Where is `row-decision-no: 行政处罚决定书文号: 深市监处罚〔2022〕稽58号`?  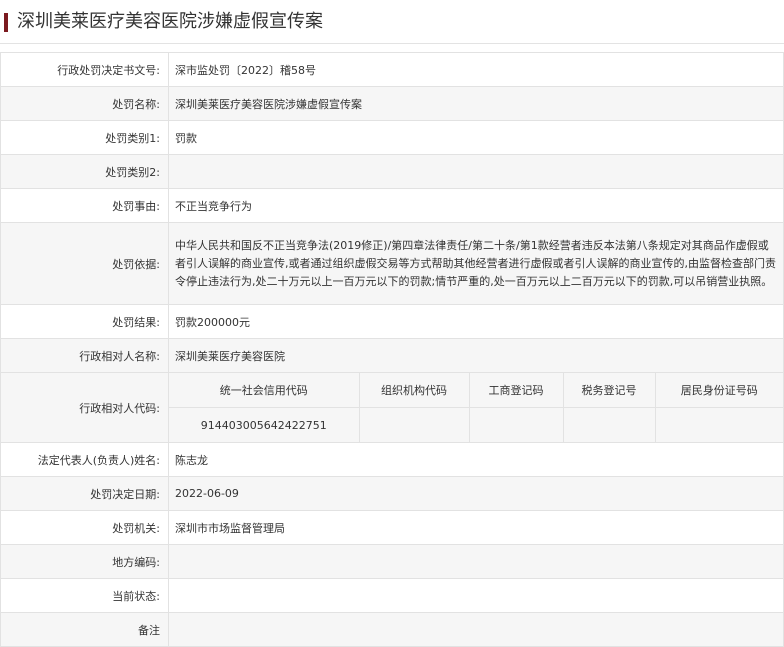 row-decision-no: 行政处罚决定书文号: 深市监处罚〔2022〕稽58号 is located at coordinates (392, 69).